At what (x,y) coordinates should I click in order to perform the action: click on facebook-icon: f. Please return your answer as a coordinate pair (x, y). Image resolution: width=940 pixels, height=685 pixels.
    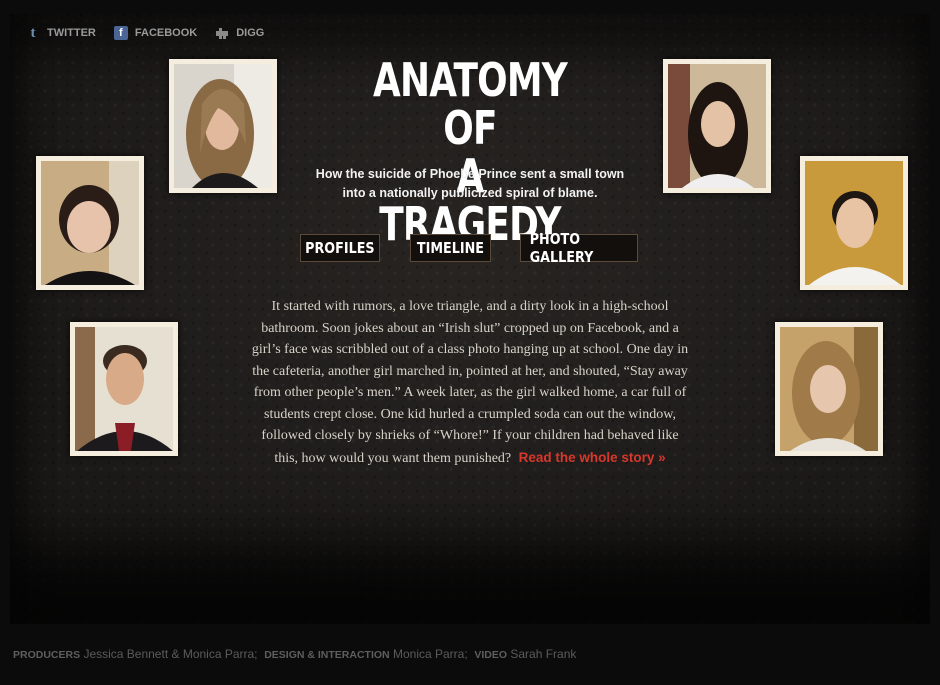
    Looking at the image, I should click on (120, 33).